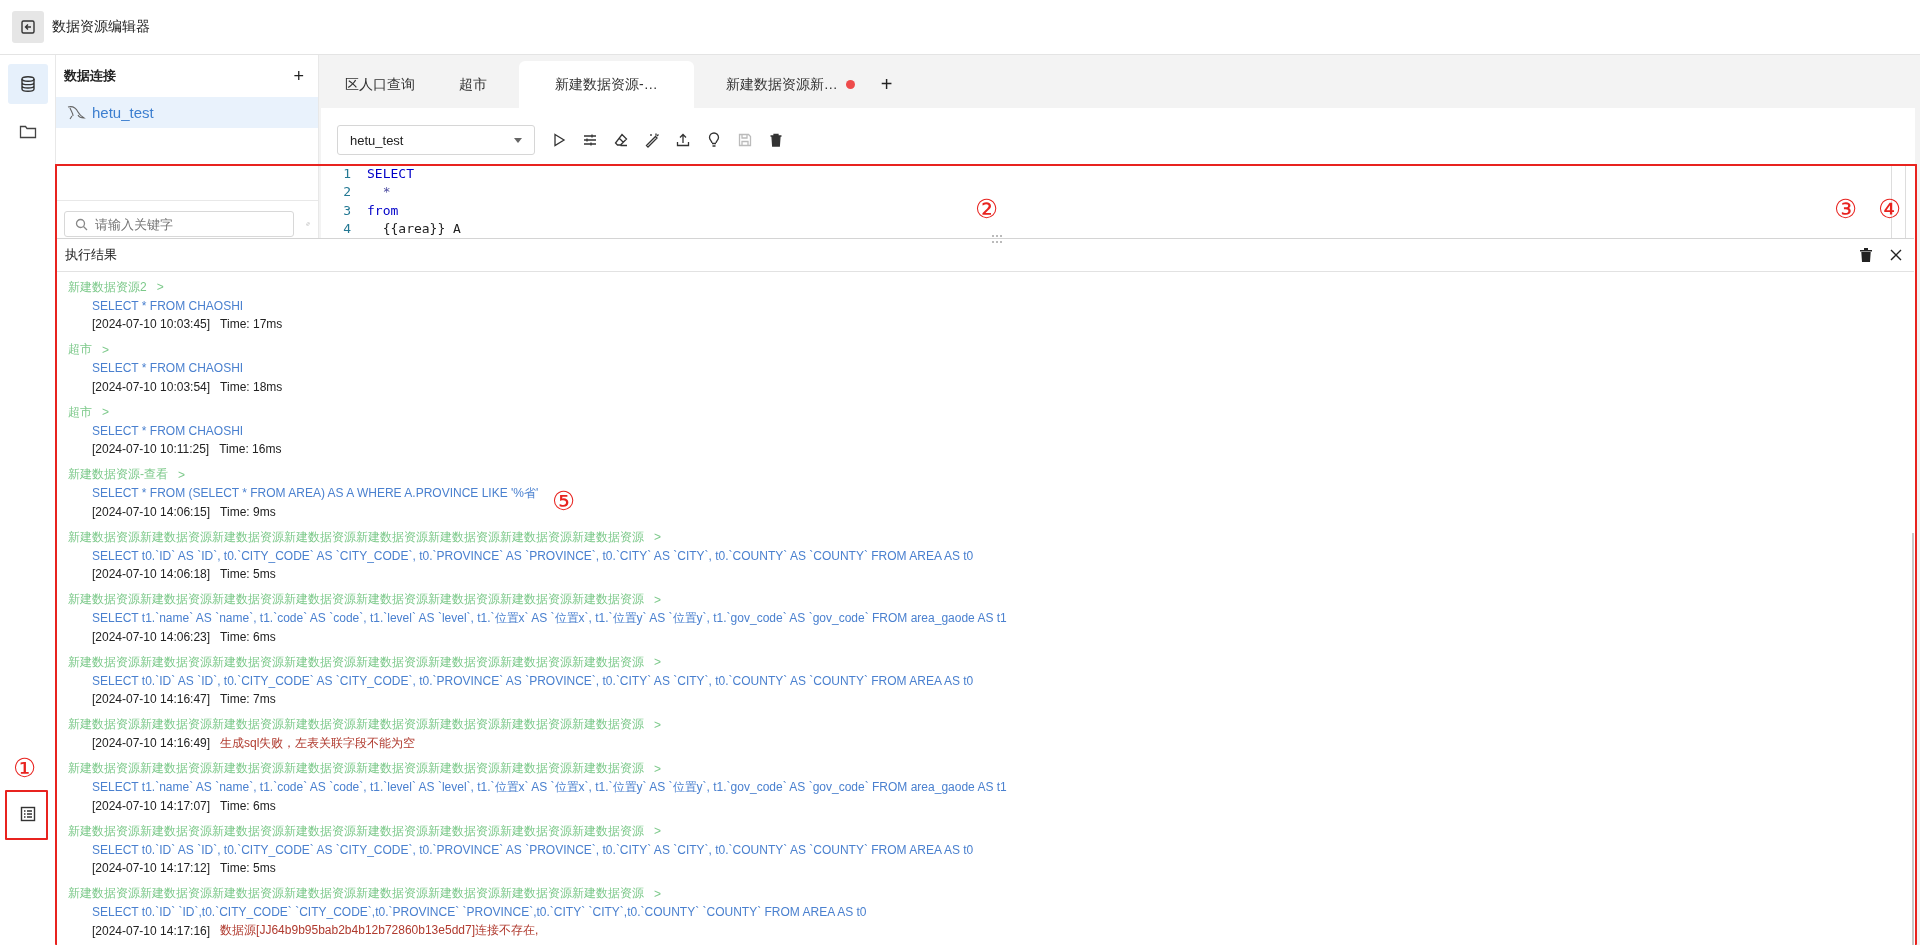  Describe the element at coordinates (436, 140) in the screenshot. I see `datasource-dropdown: hetu_test` at that location.